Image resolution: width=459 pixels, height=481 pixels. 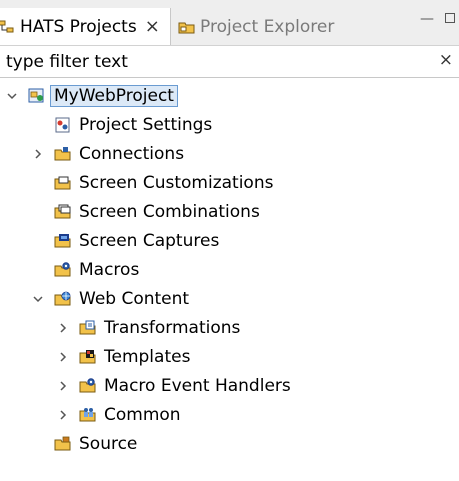 What do you see at coordinates (152, 26) in the screenshot?
I see `close-icon: ×` at bounding box center [152, 26].